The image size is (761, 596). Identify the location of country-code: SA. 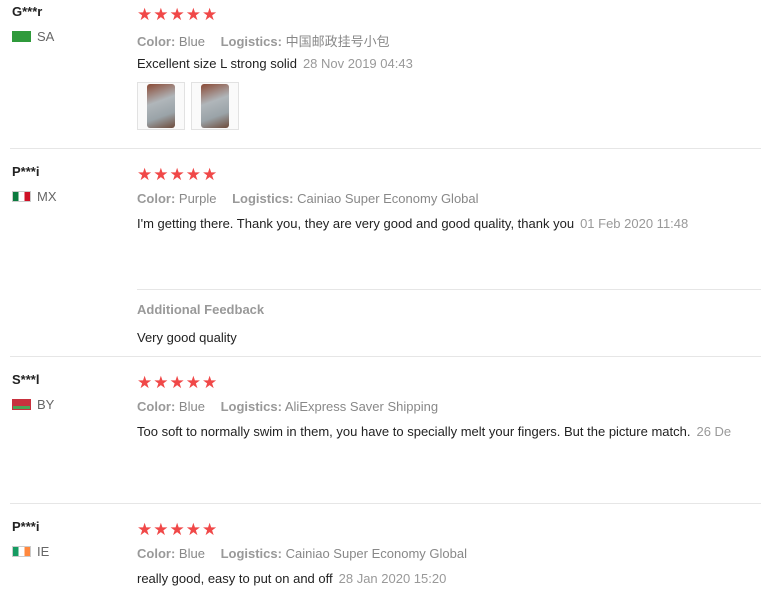
(46, 36).